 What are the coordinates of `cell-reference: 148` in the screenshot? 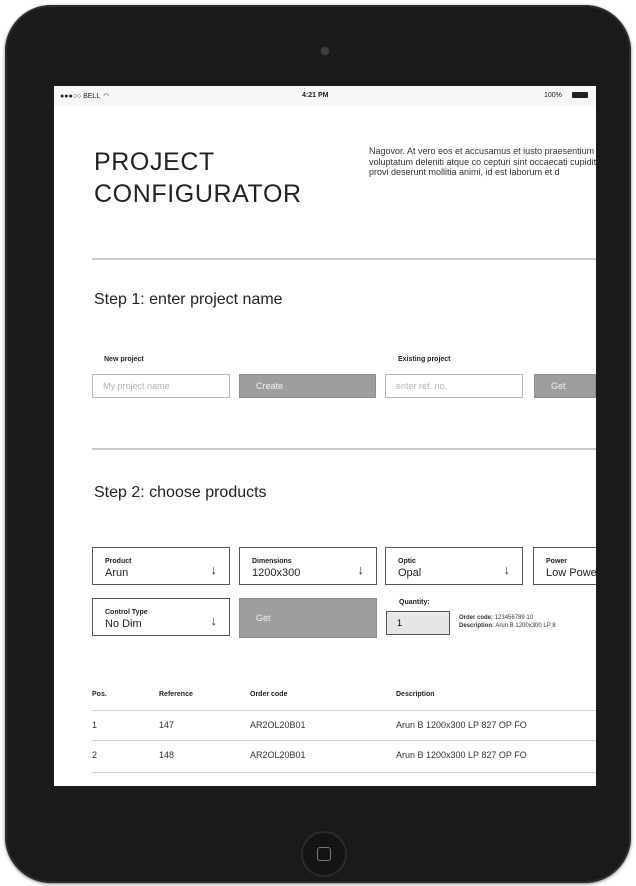 It's located at (167, 755).